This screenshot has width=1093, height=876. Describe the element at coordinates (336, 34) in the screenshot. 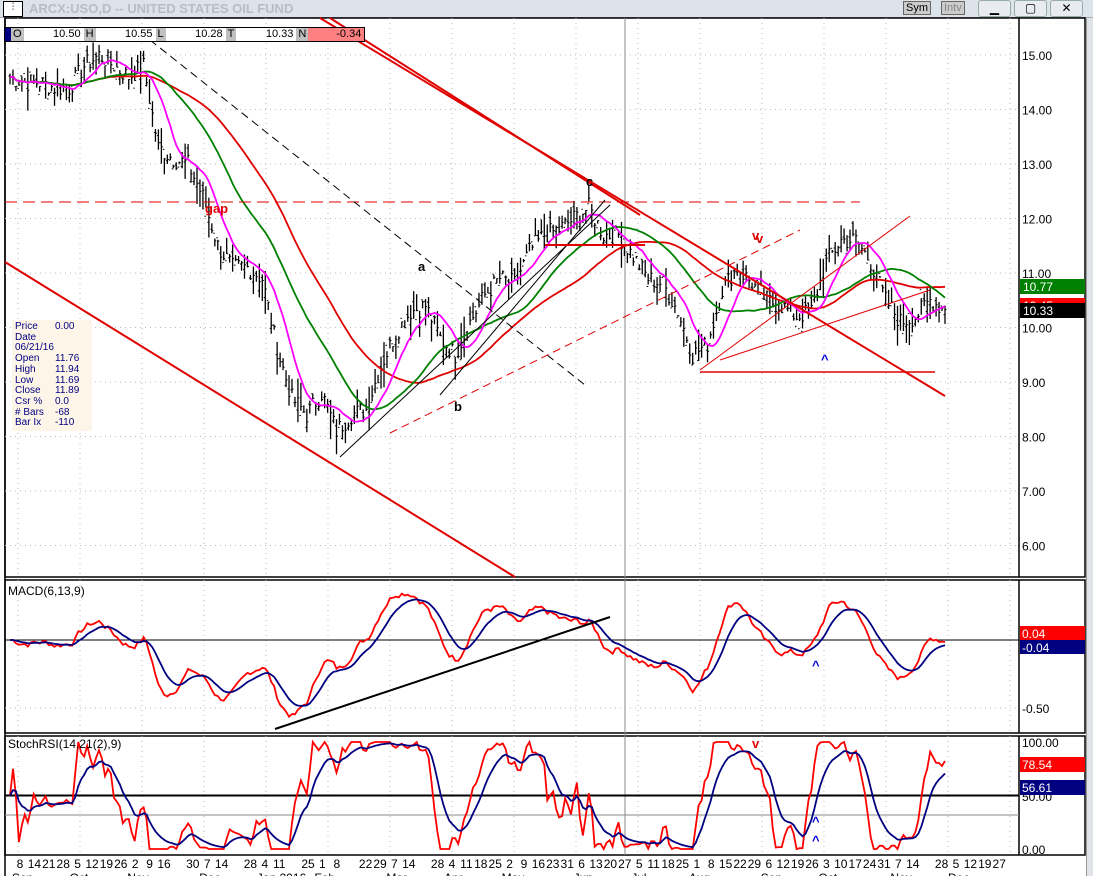

I see `net-change-value: -0.34` at that location.